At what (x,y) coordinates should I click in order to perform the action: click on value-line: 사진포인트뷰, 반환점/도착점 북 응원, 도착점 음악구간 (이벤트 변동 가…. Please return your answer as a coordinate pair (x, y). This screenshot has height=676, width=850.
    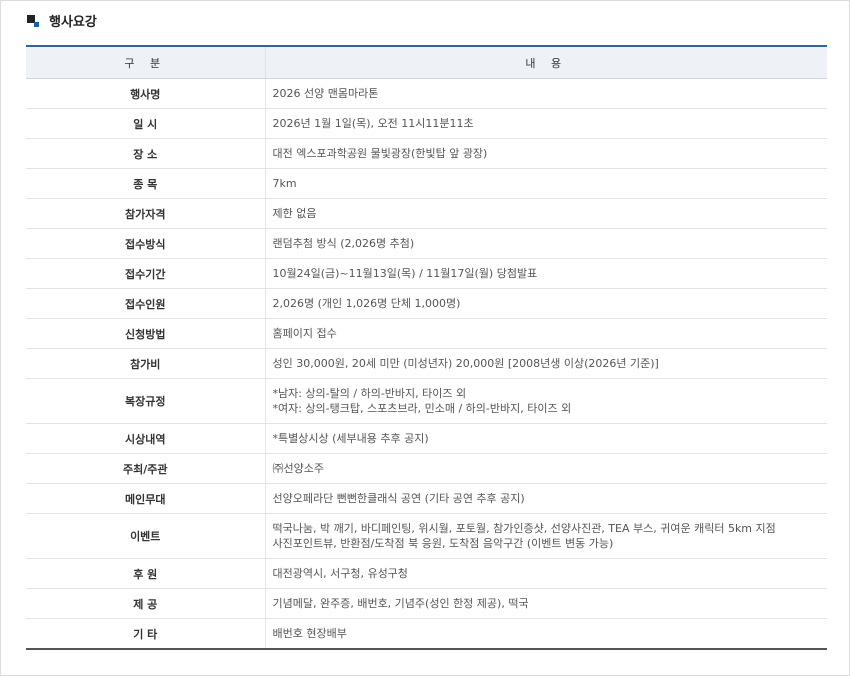
    Looking at the image, I should click on (443, 543).